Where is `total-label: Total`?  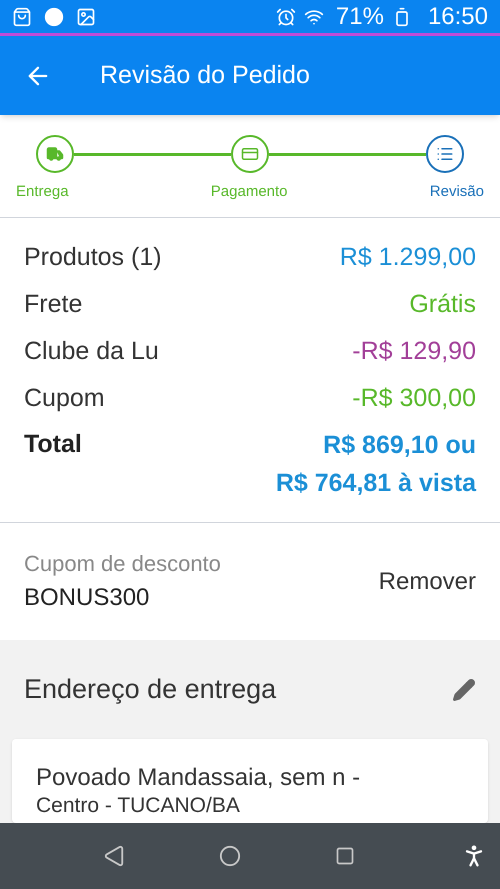
total-label: Total is located at coordinates (53, 444).